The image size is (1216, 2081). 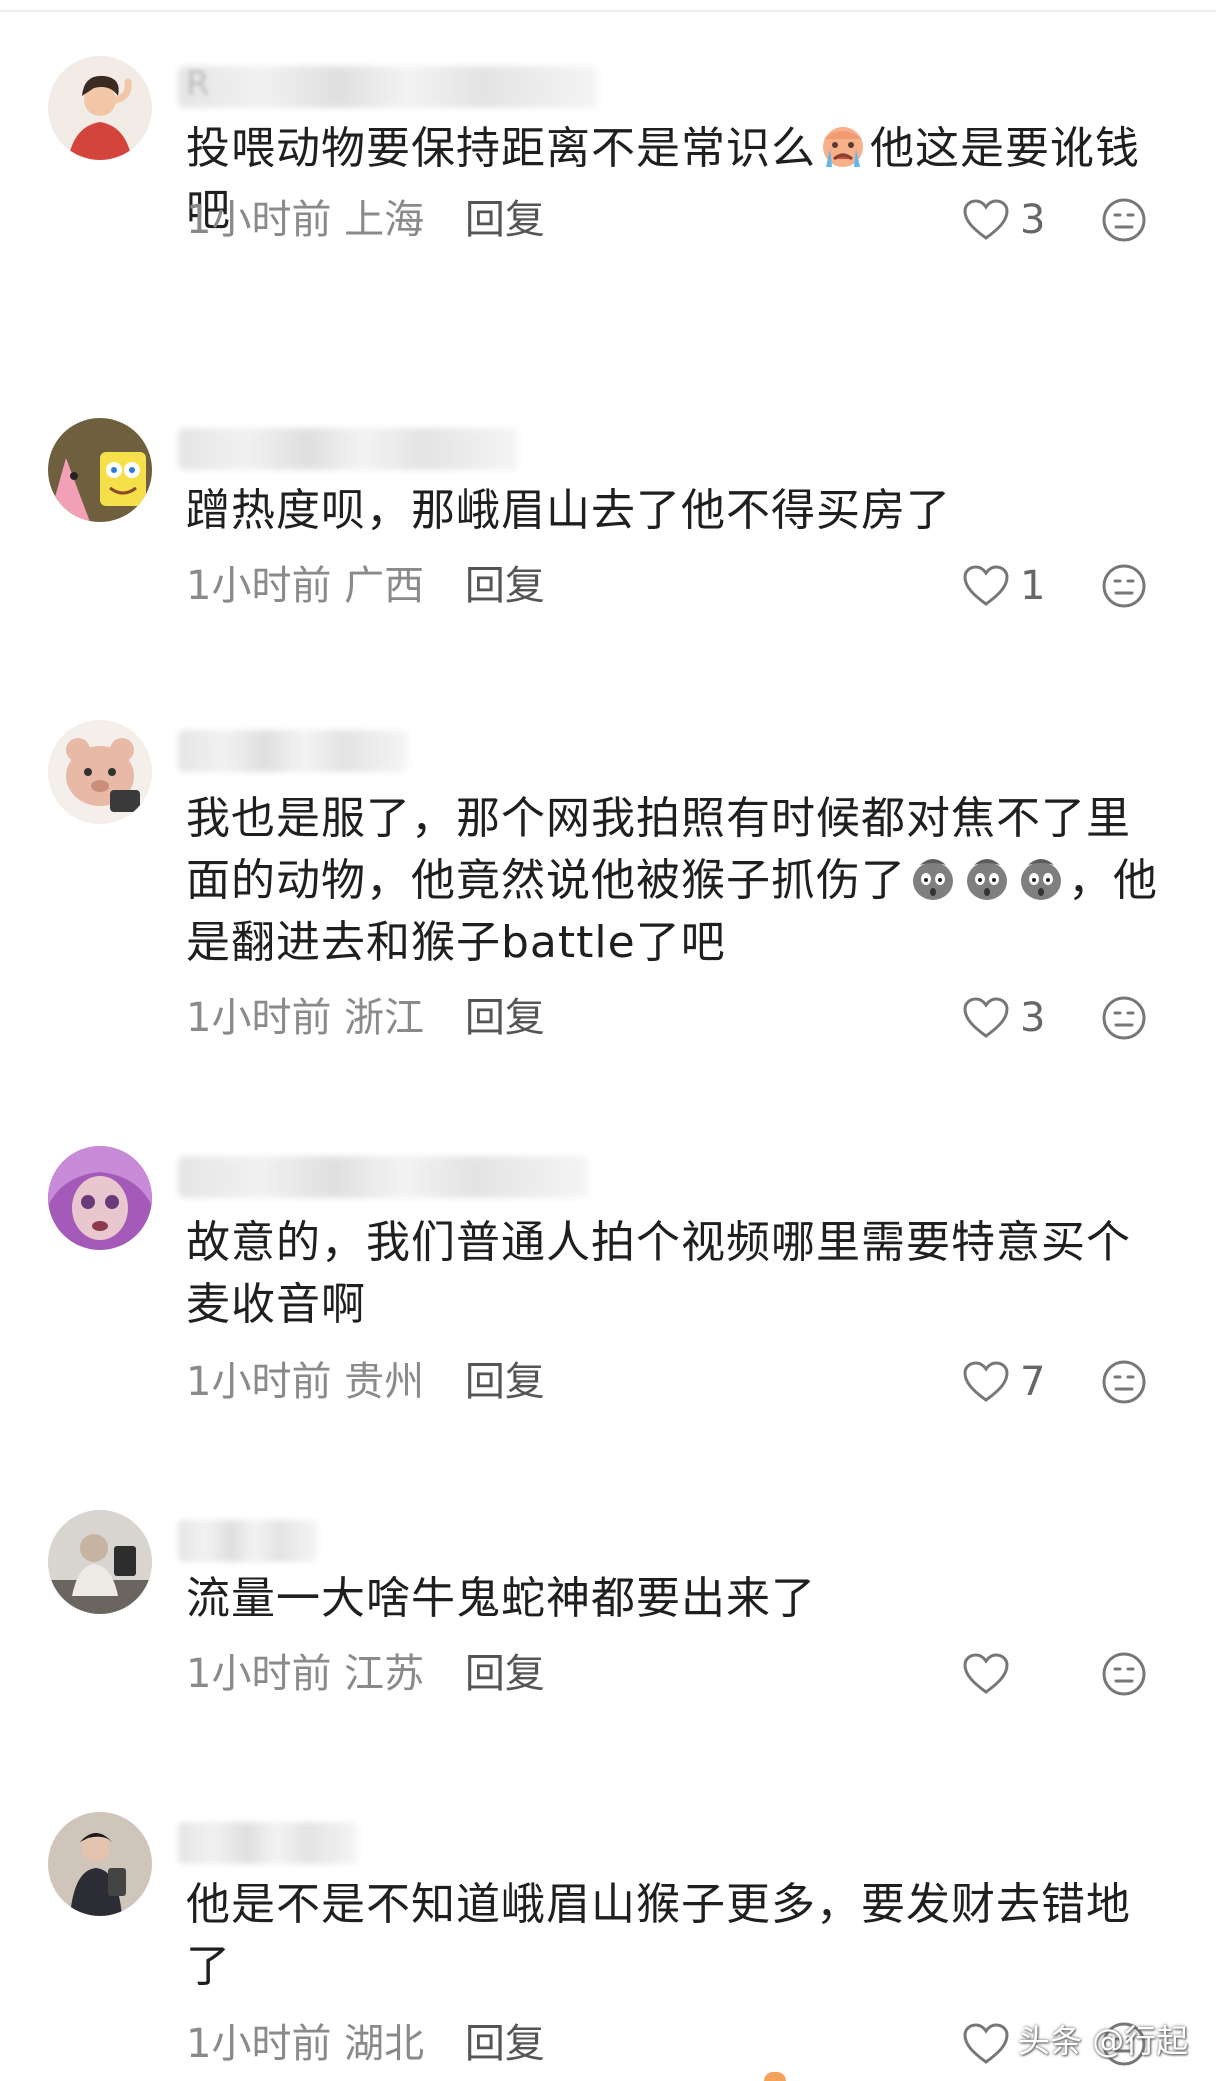 What do you see at coordinates (658, 1935) in the screenshot?
I see `comment-text-part: 他是不是不知道峨眉山猴子更多，要发财去错地了` at bounding box center [658, 1935].